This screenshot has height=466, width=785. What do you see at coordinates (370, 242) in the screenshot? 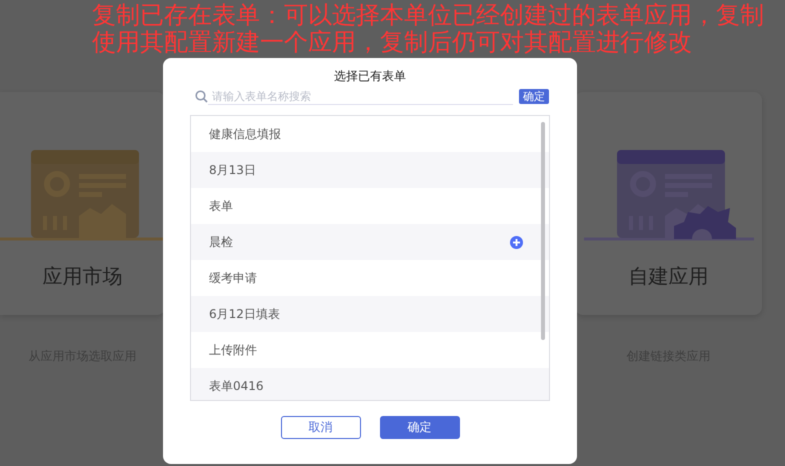
I see `form-list-item: 晨检` at bounding box center [370, 242].